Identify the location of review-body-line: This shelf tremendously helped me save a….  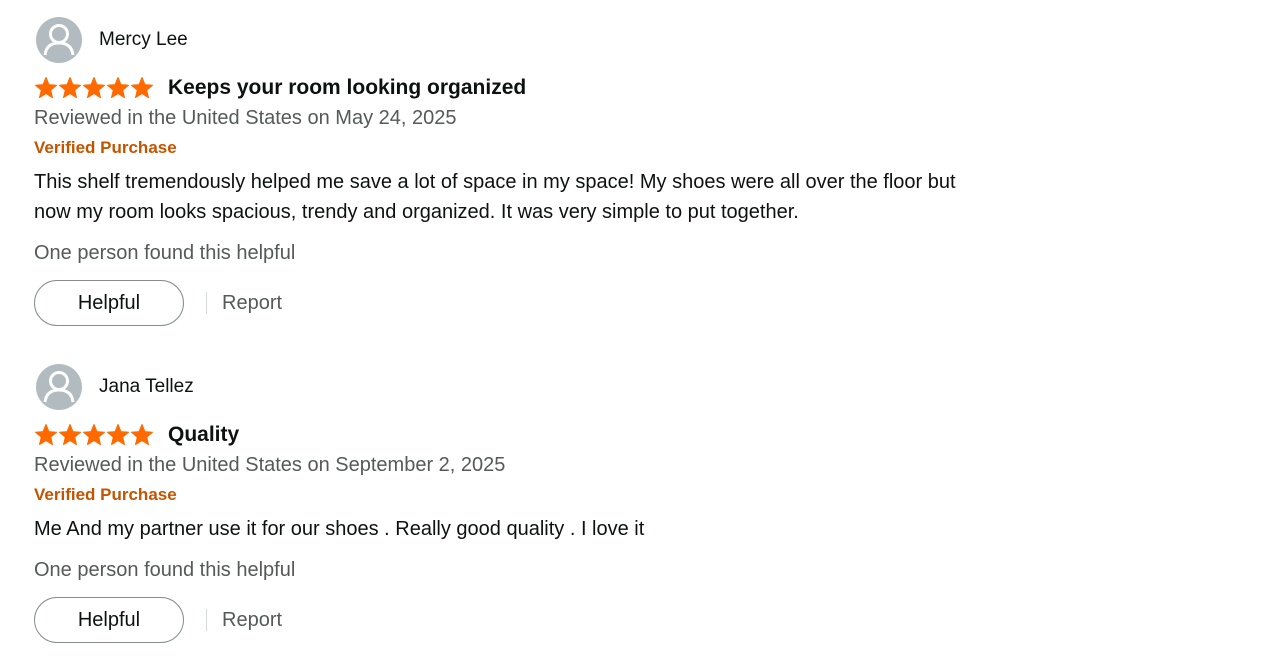
(495, 182).